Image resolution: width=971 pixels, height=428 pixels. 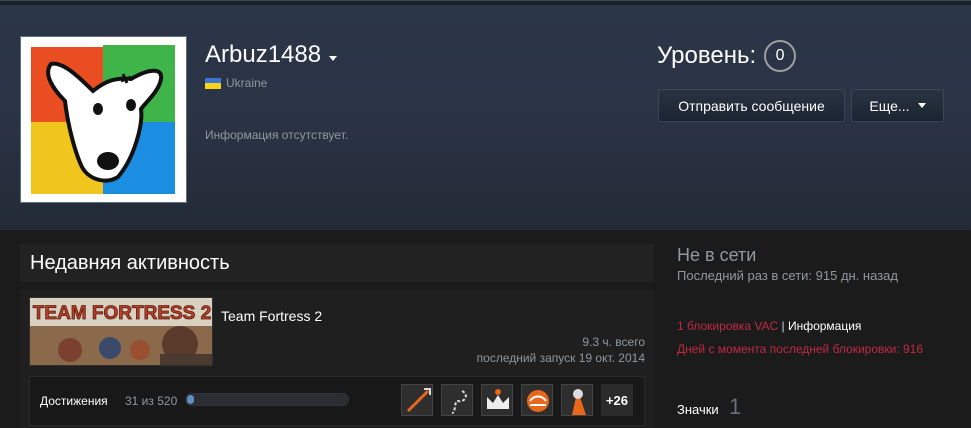 I want to click on game-hours: 9.3 ч. всего, so click(x=613, y=342).